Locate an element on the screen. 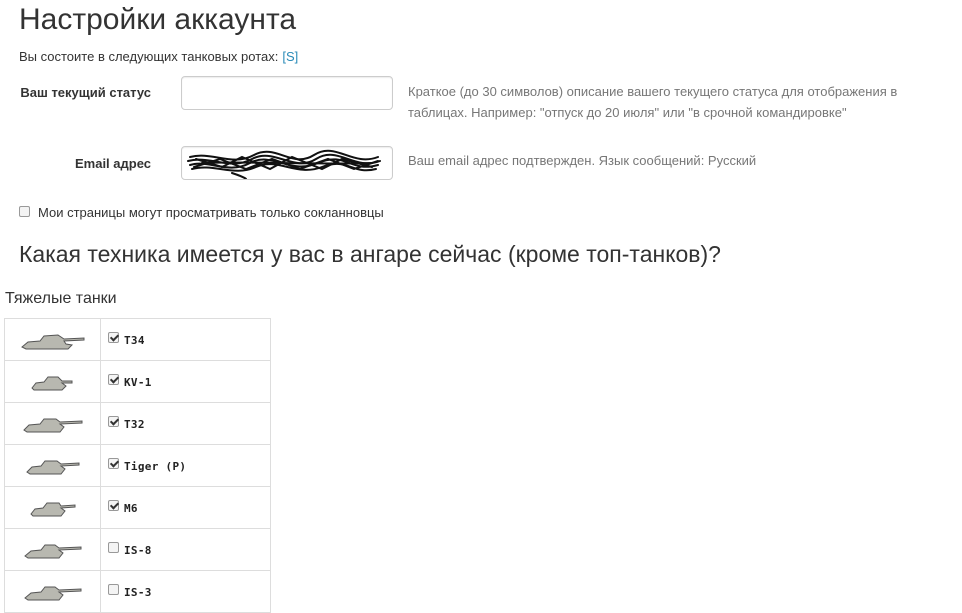  status-input is located at coordinates (287, 93).